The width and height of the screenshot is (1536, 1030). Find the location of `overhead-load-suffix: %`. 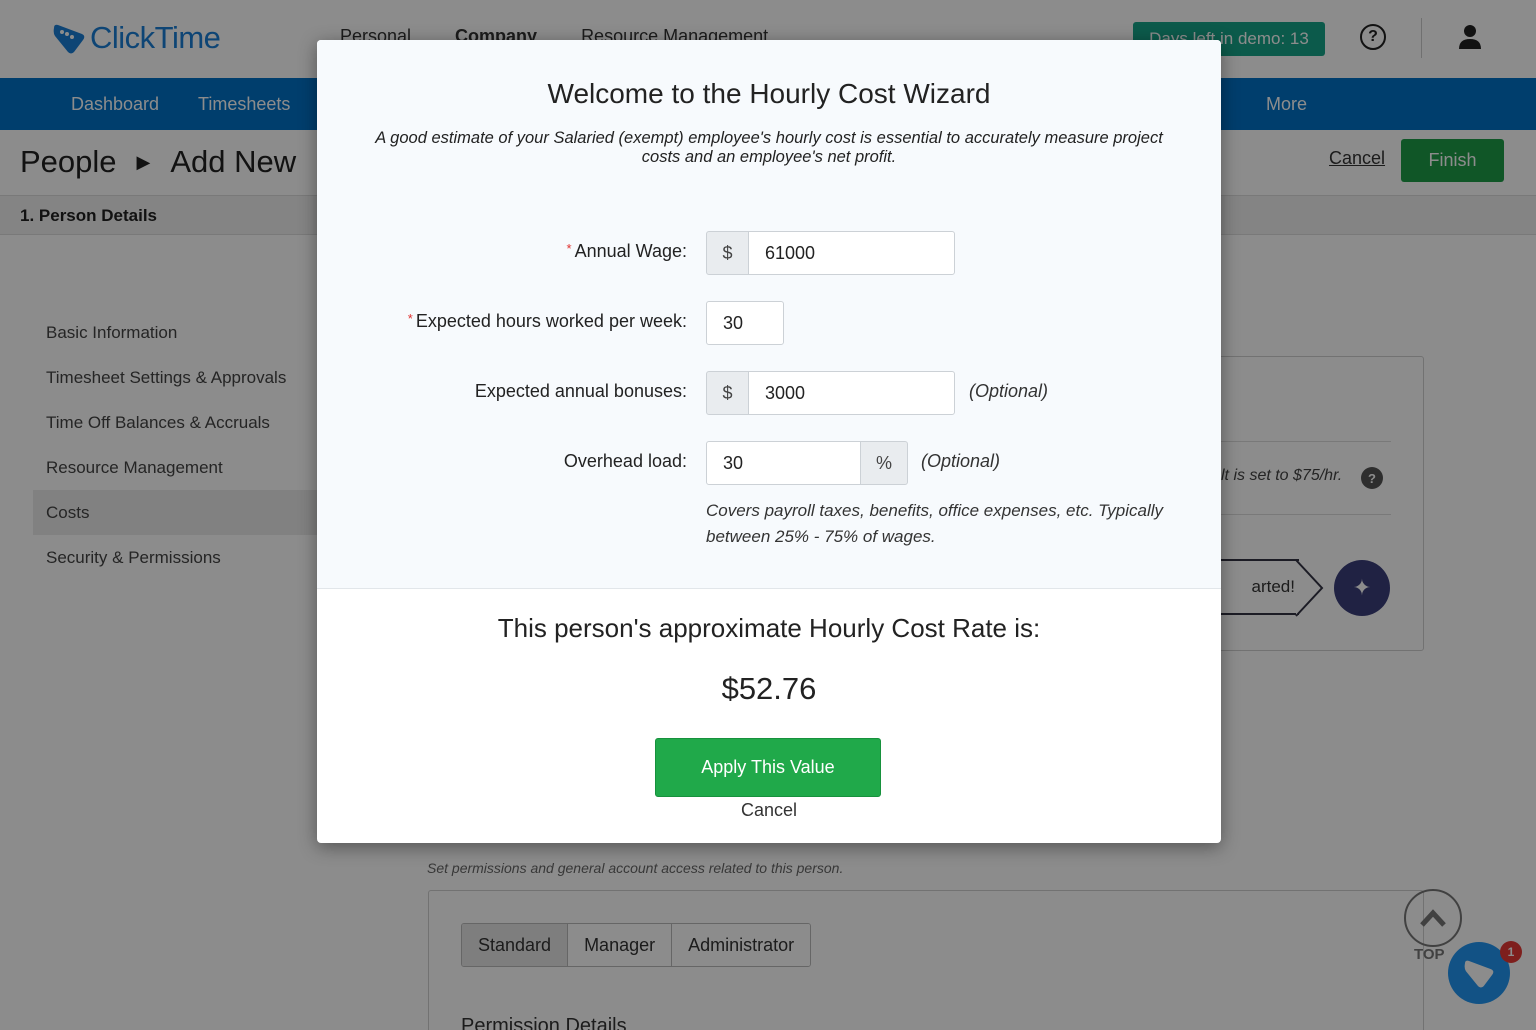

overhead-load-suffix: % is located at coordinates (884, 463).